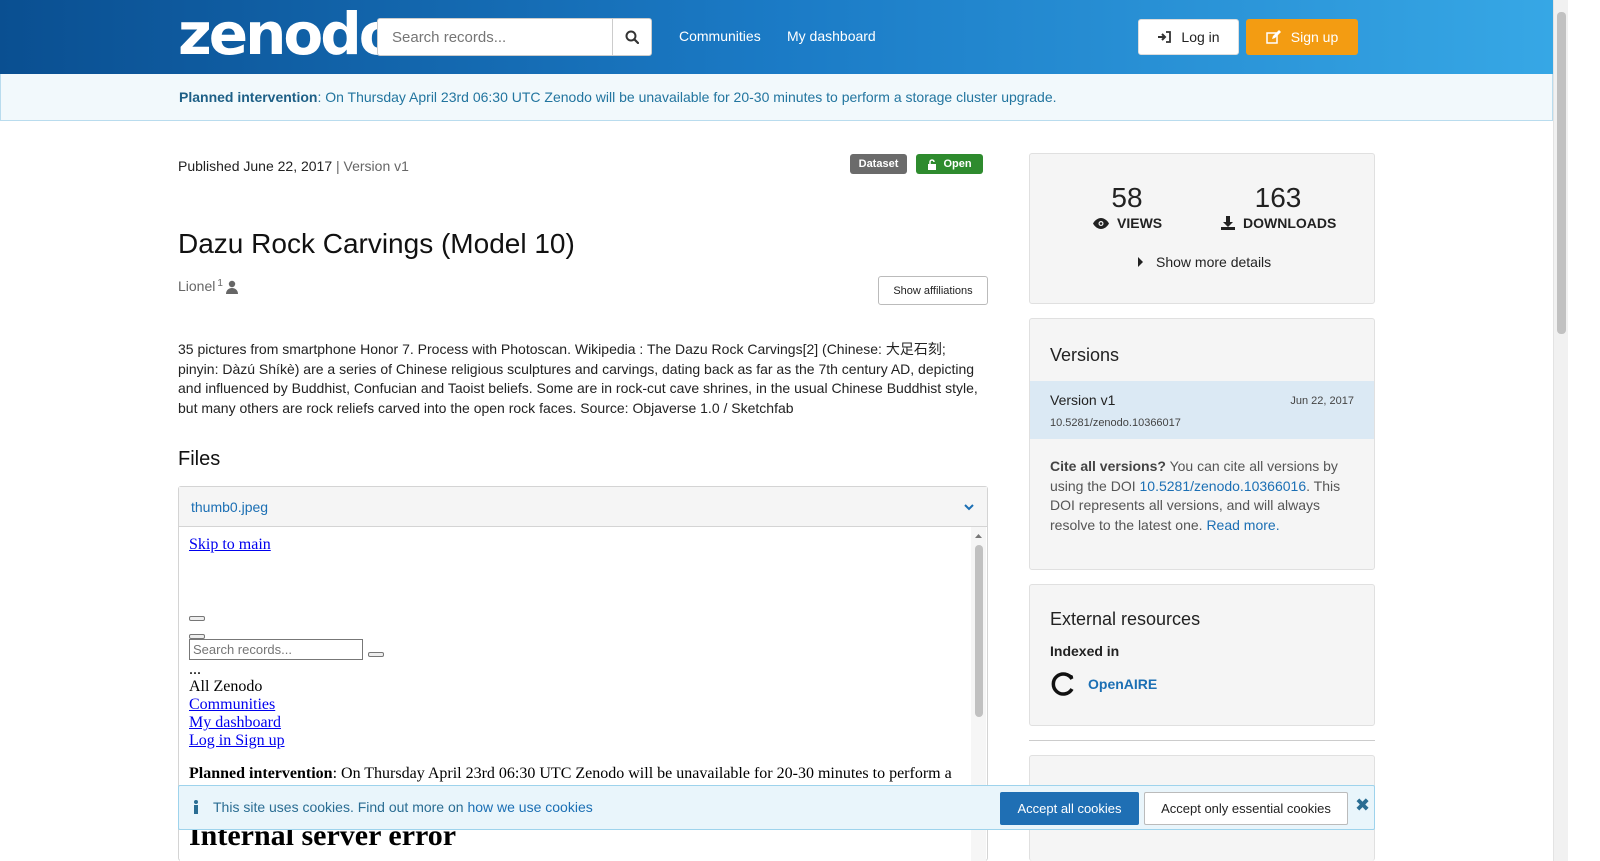  What do you see at coordinates (1085, 355) in the screenshot?
I see `versions-heading: Versions` at bounding box center [1085, 355].